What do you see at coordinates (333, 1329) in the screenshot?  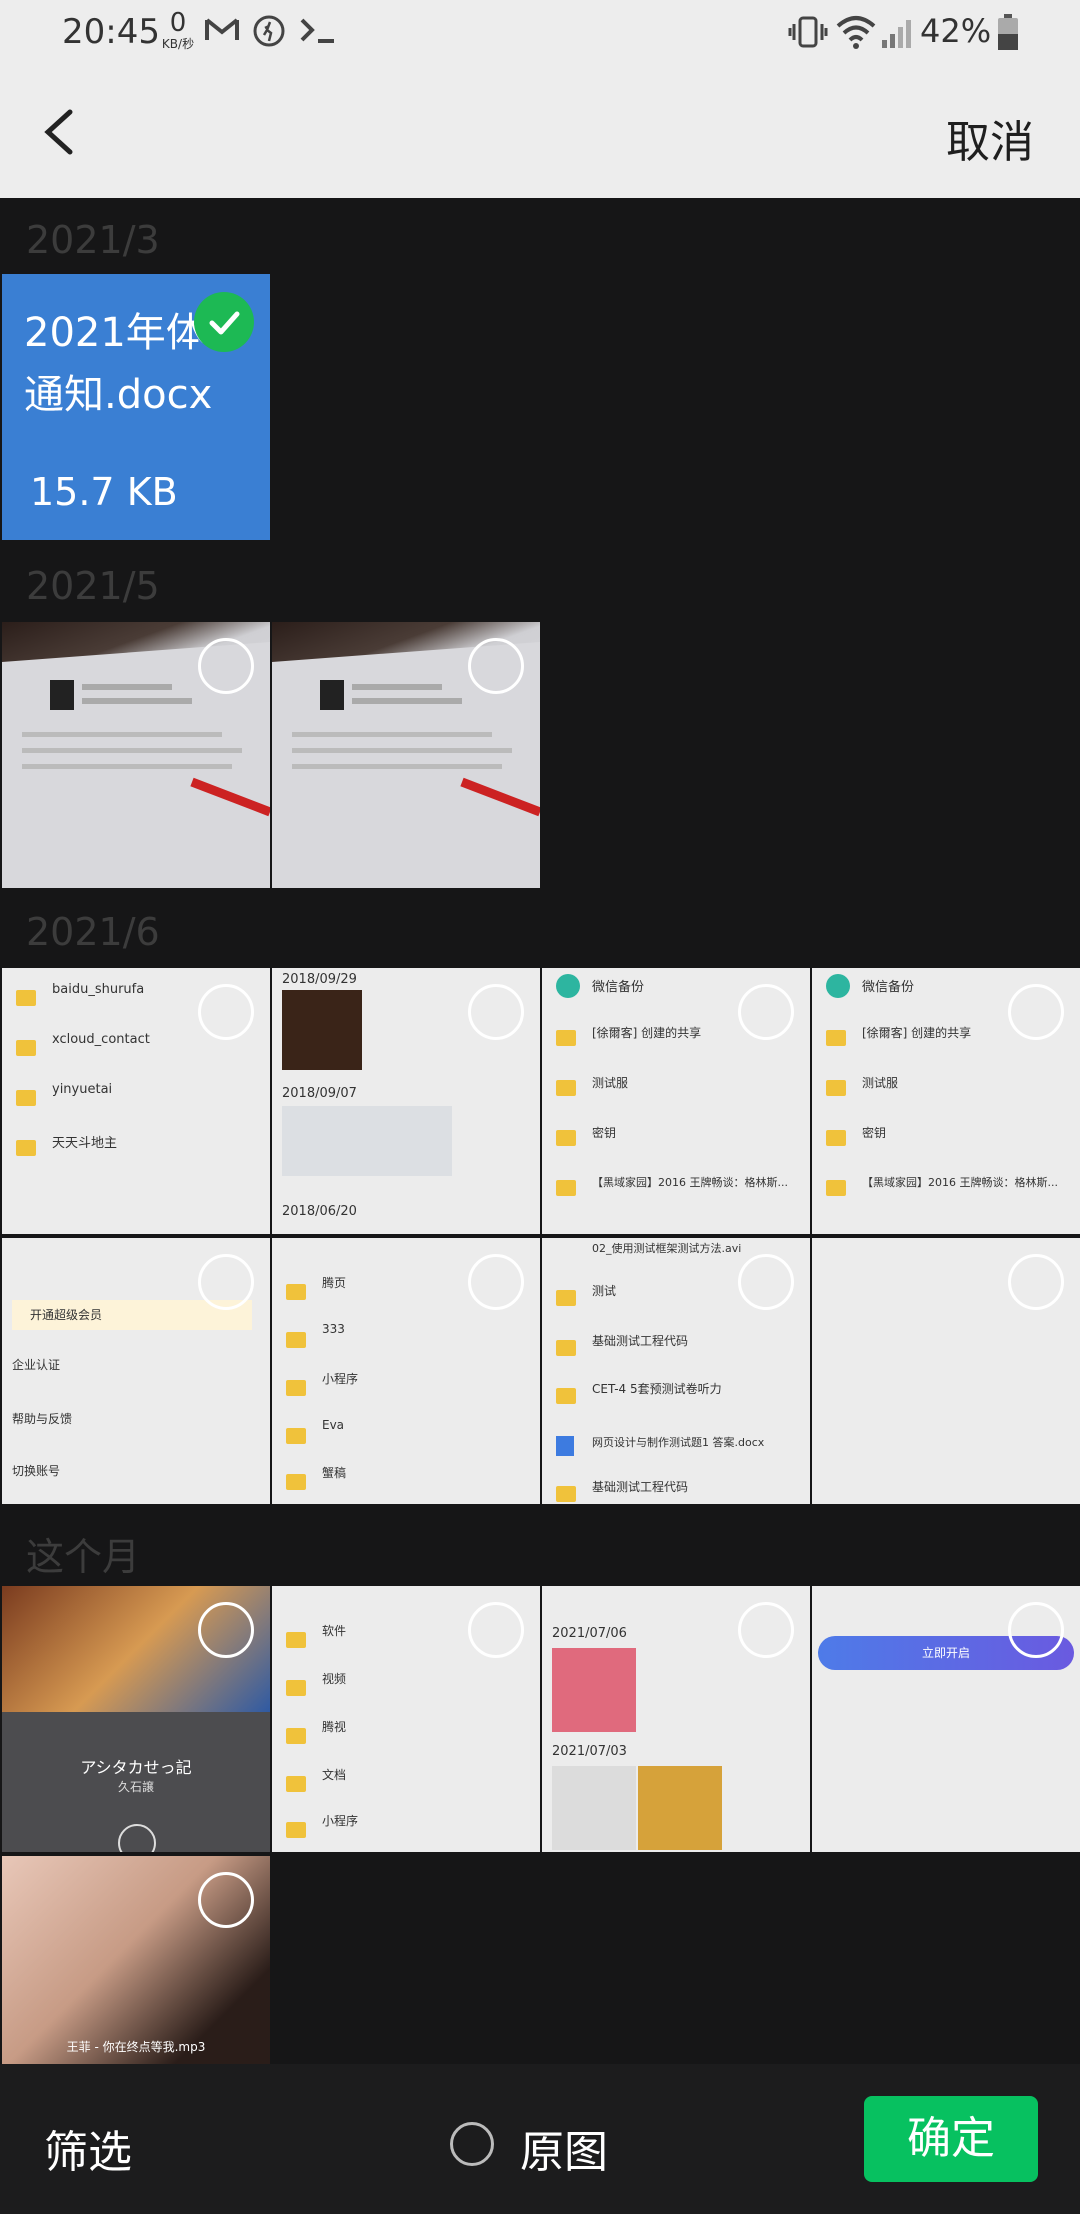 I see `file-name: 333` at bounding box center [333, 1329].